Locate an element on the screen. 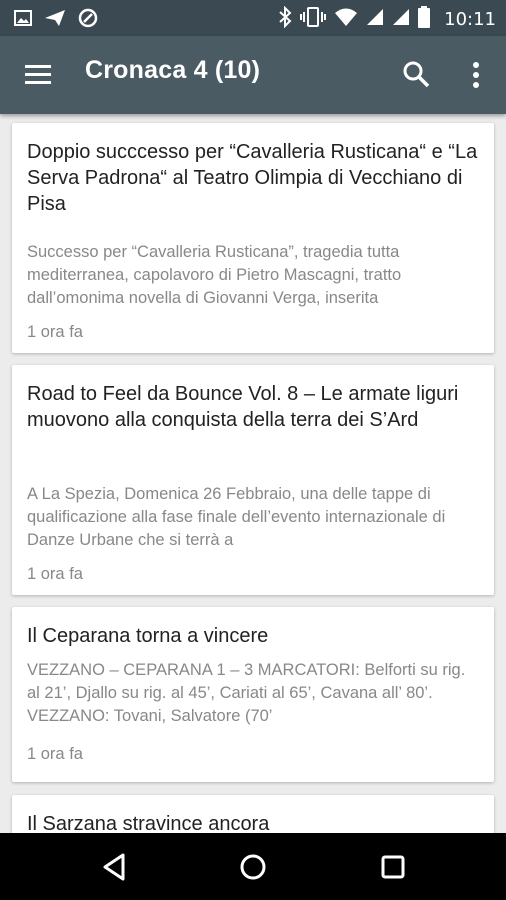  back-icon is located at coordinates (115, 867).